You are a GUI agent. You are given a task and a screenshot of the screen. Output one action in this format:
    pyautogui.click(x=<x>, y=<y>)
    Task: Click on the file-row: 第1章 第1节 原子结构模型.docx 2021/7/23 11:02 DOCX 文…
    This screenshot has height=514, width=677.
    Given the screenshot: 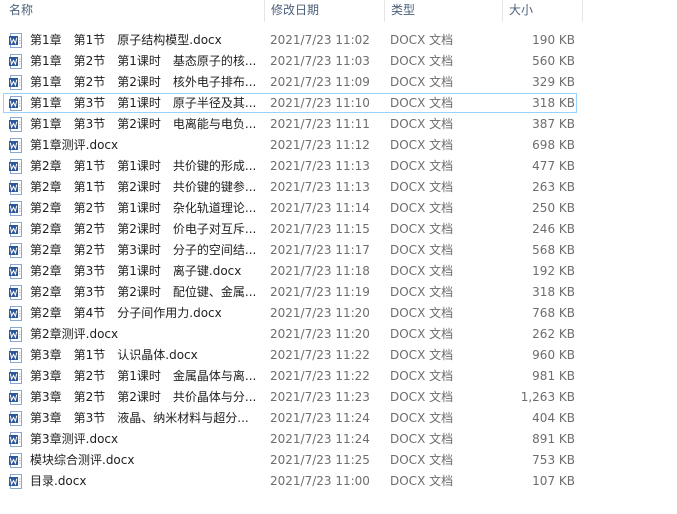 What is the action you would take?
    pyautogui.click(x=338, y=40)
    